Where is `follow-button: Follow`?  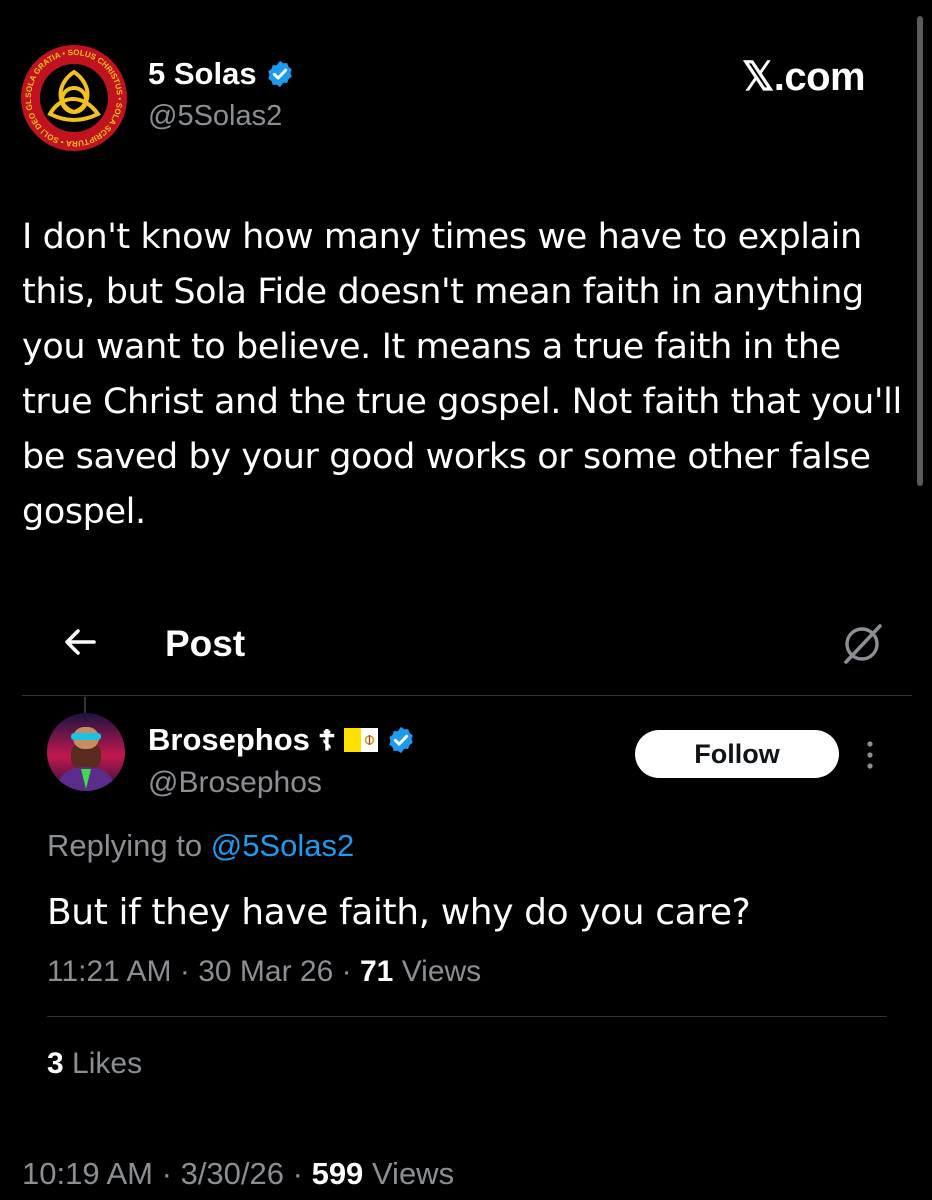
follow-button: Follow is located at coordinates (737, 754).